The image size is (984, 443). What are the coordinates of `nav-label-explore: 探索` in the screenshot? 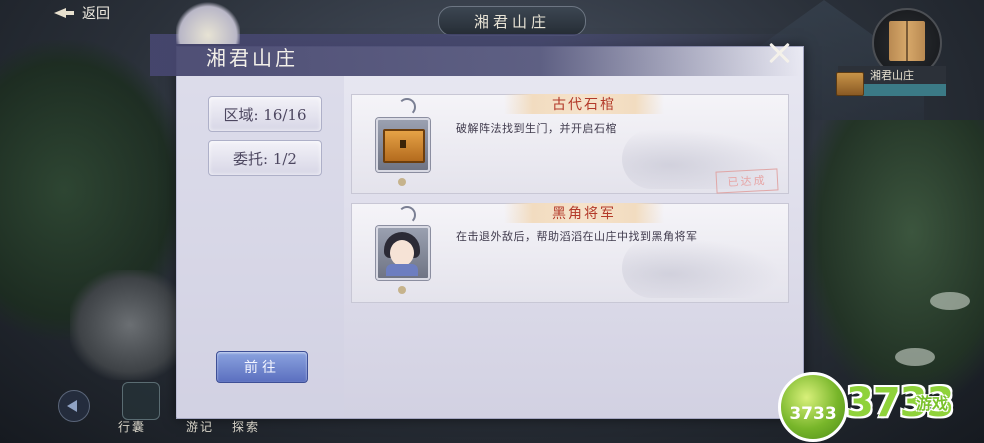 It's located at (246, 426).